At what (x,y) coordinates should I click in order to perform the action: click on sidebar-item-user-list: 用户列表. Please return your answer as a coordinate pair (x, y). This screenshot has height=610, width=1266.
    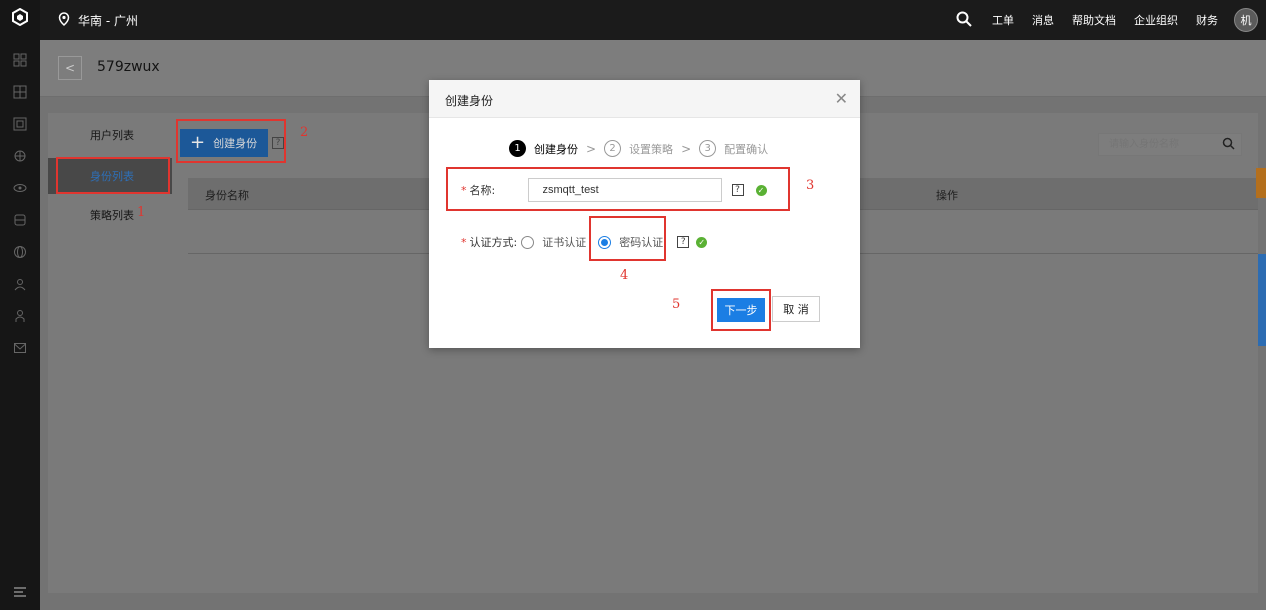
    Looking at the image, I should click on (110, 135).